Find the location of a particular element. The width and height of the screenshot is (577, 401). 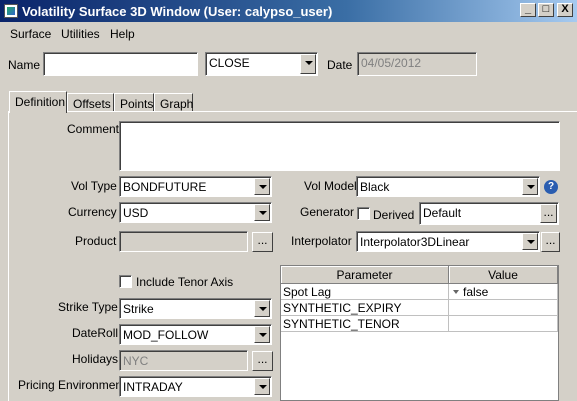

status-combo: CLOSE is located at coordinates (261, 64).